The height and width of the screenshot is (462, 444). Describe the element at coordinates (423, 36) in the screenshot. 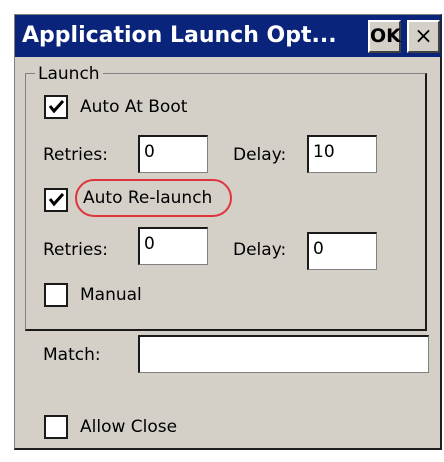

I see `close-button: ×` at that location.